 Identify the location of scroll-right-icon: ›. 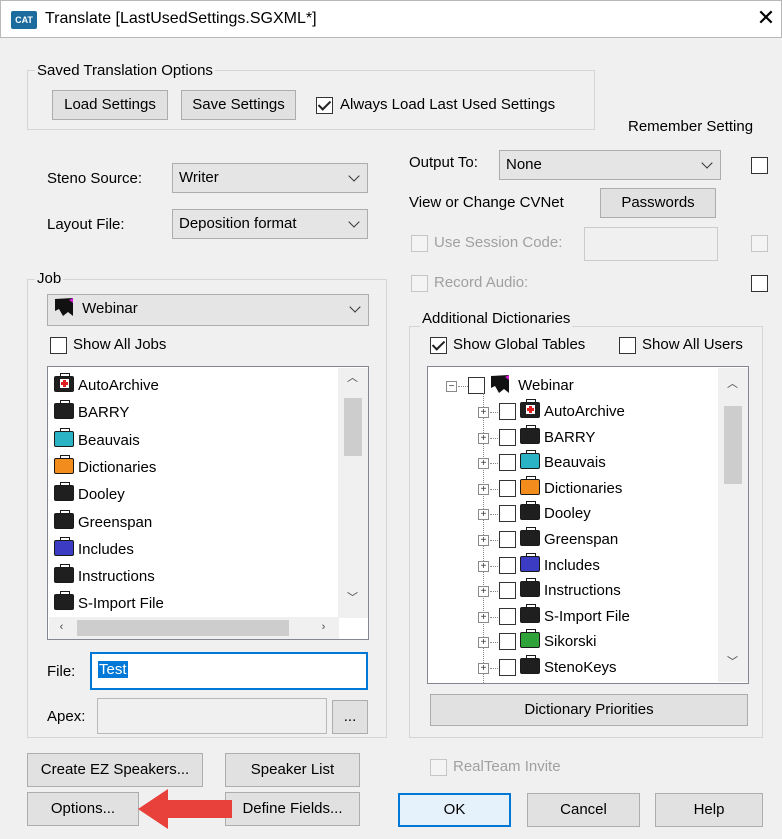
(323, 627).